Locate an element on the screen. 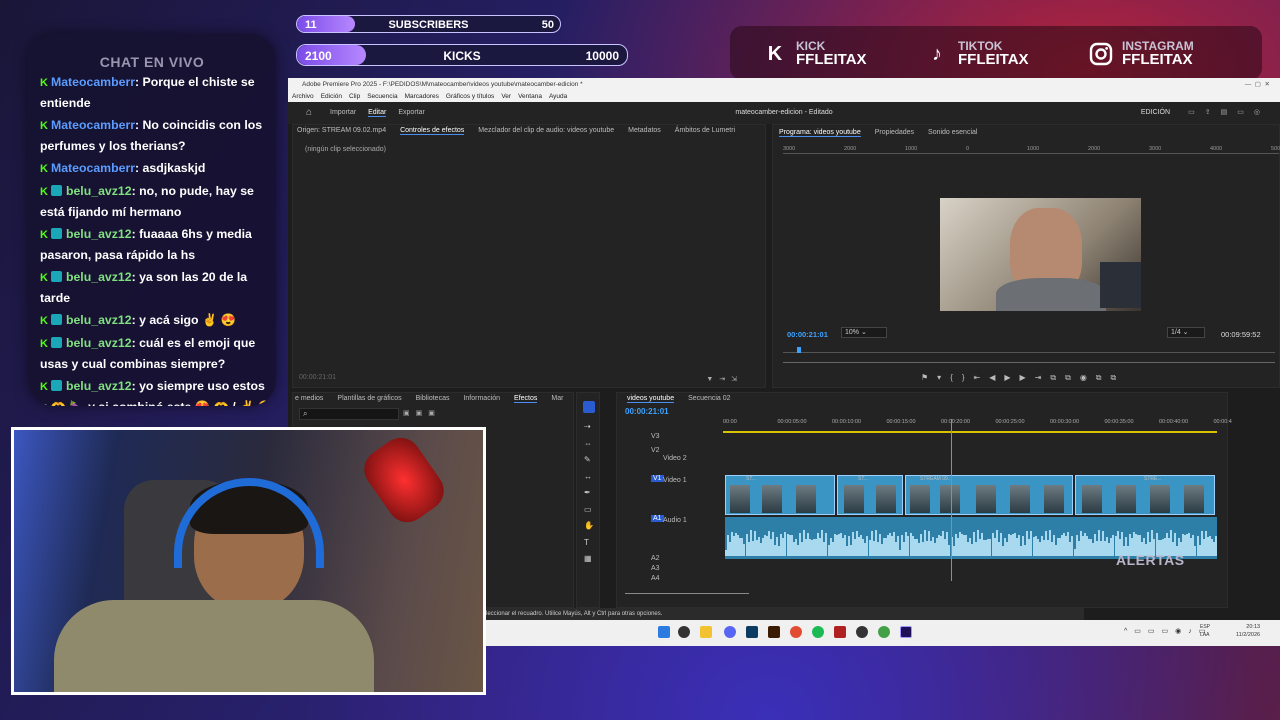  panel-tab: e medios is located at coordinates (309, 398).